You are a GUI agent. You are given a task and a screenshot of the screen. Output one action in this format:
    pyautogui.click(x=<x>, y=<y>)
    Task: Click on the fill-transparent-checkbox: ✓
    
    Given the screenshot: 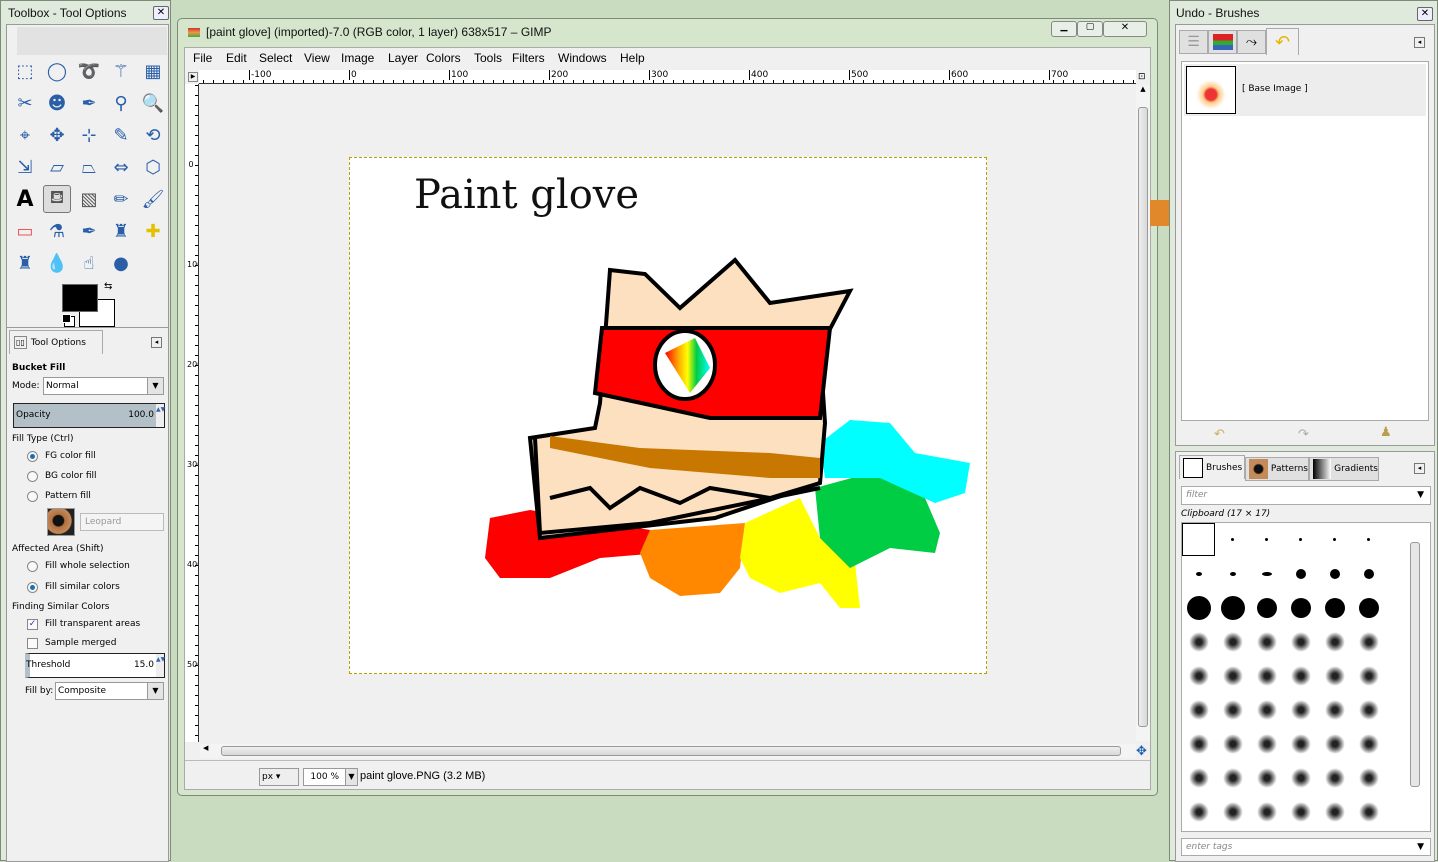 What is the action you would take?
    pyautogui.click(x=32, y=624)
    